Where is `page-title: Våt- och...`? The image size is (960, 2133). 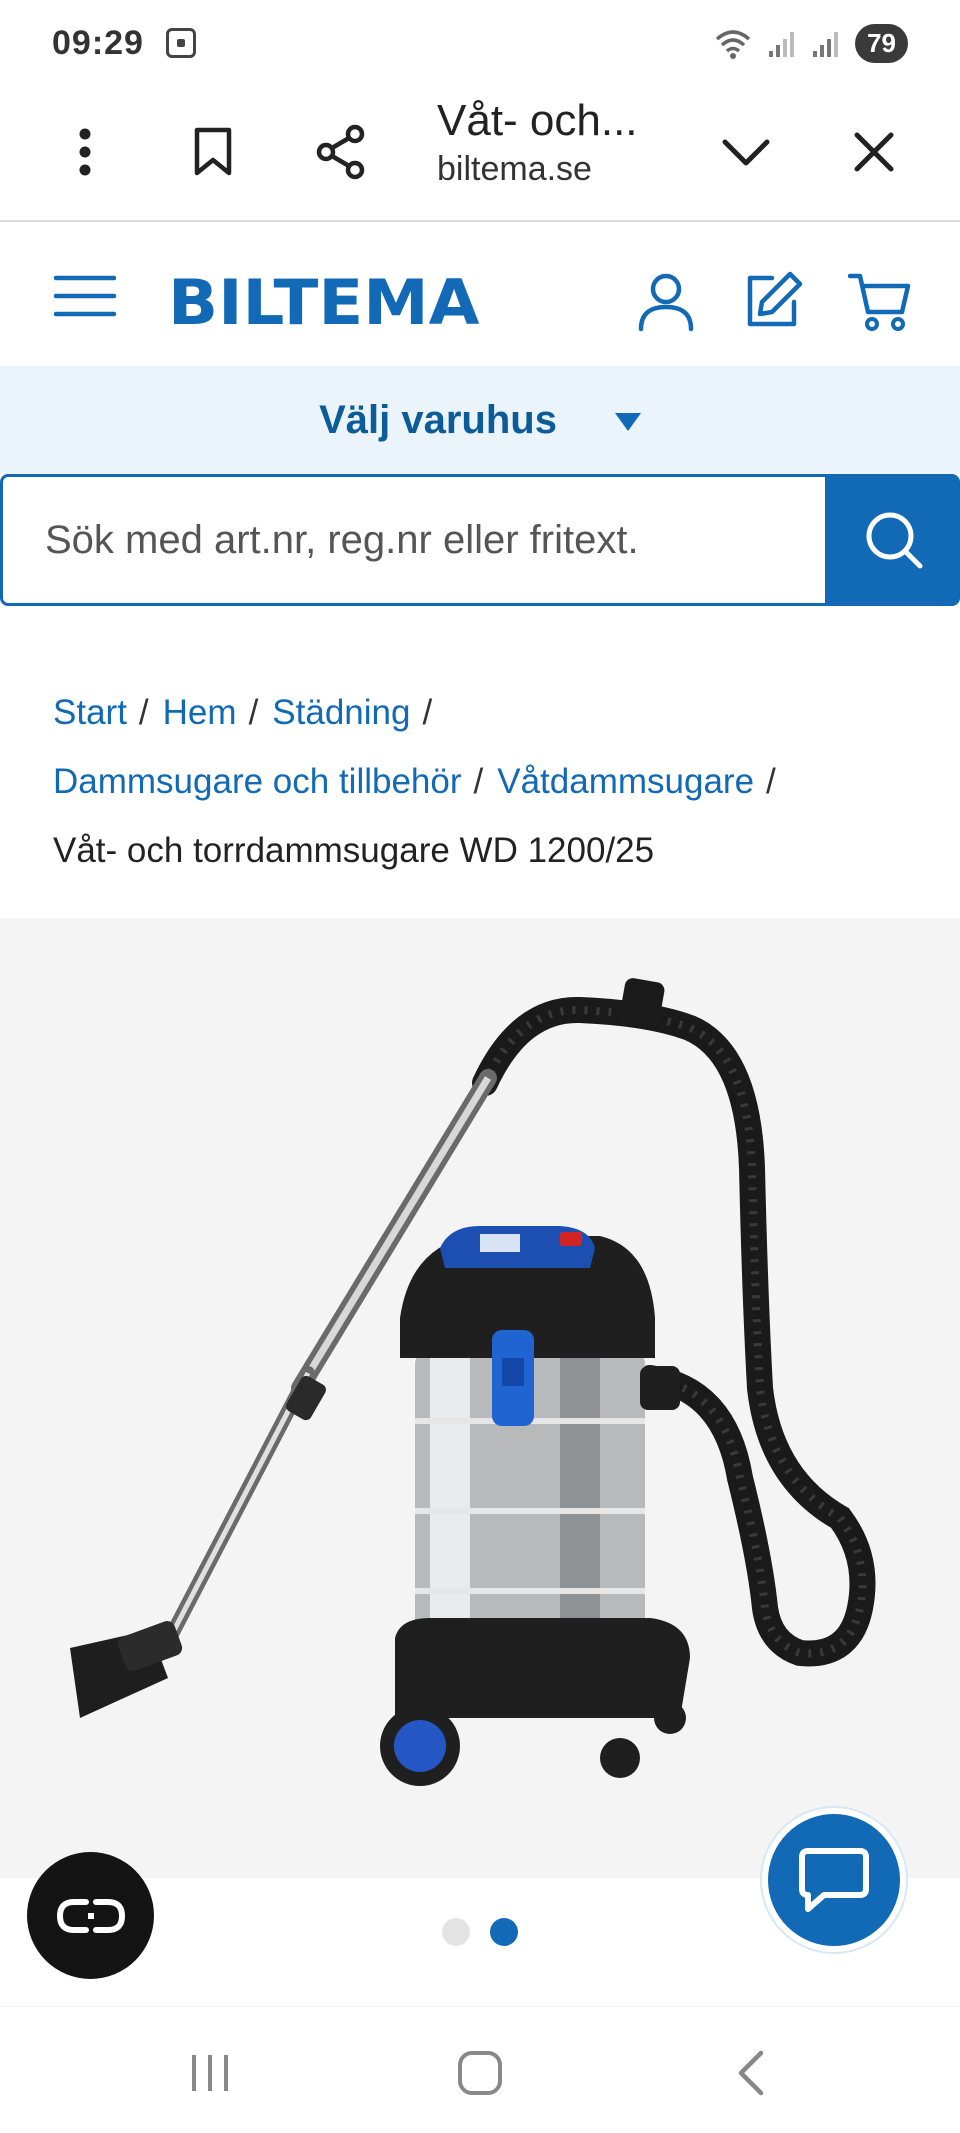 page-title: Våt- och... is located at coordinates (537, 120).